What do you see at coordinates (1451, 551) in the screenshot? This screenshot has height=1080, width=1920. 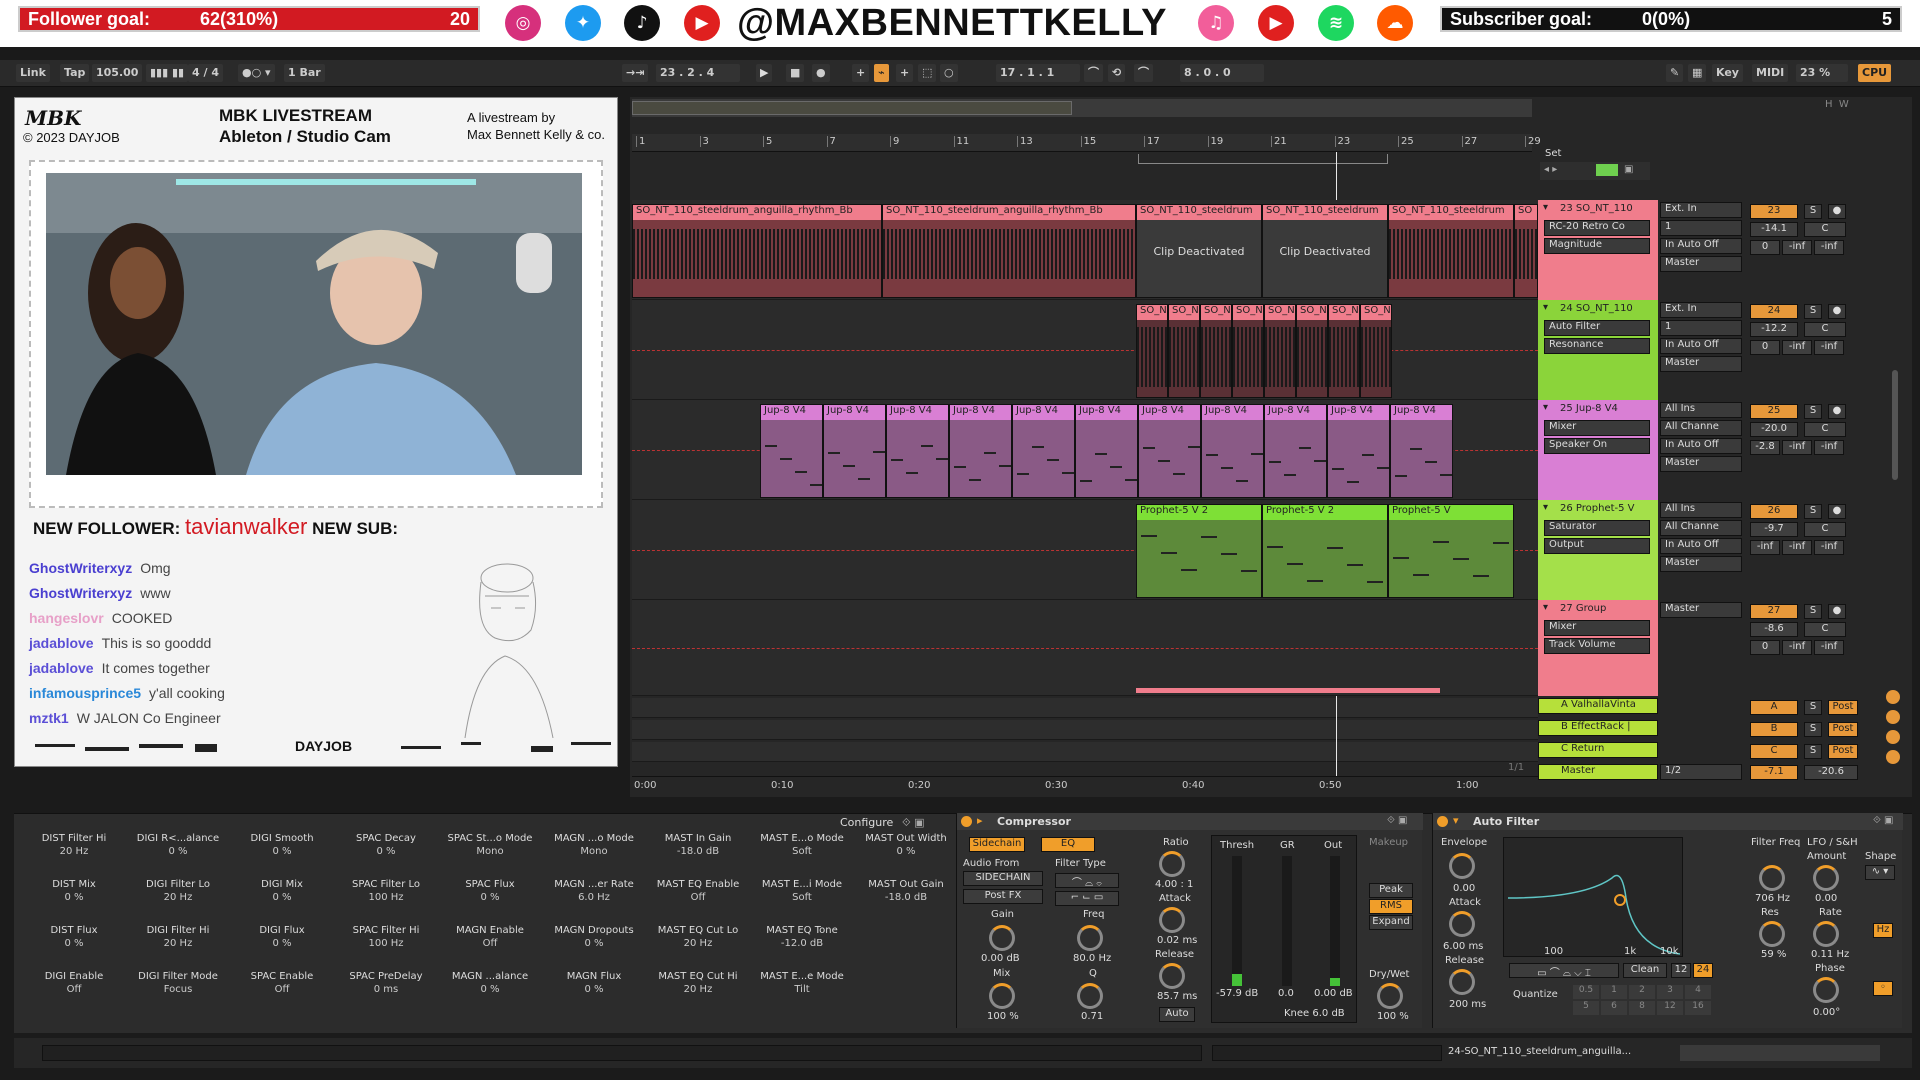 I see `midi-clip: Prophet-5 V` at bounding box center [1451, 551].